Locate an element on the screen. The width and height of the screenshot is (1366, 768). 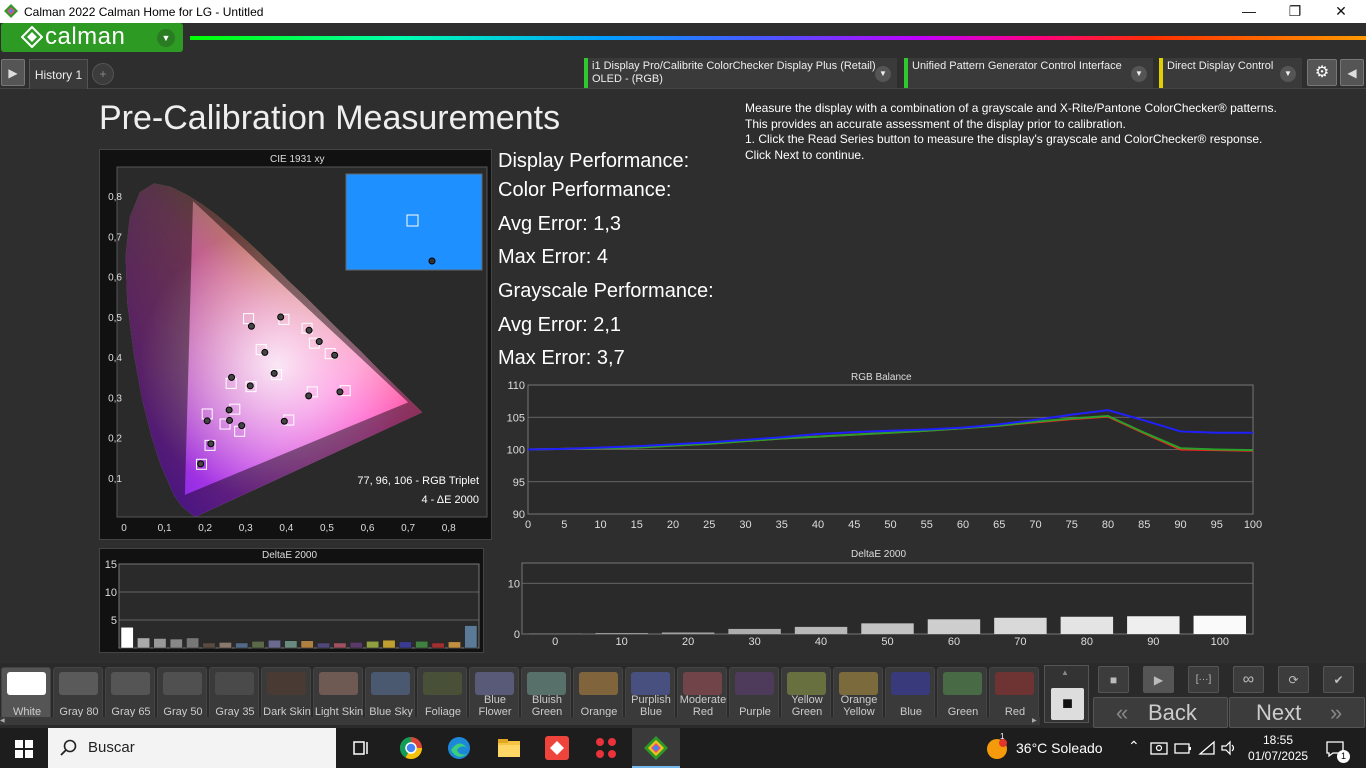
rgb-y-tick-label: 95 is located at coordinates (519, 483).